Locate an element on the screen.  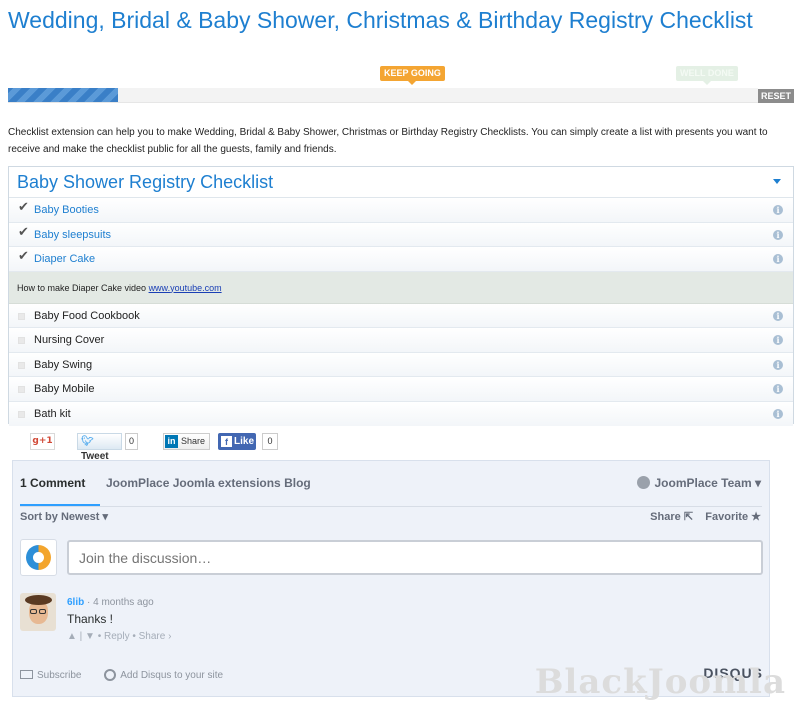
youtube-link: www.youtube.com is located at coordinates (185, 288).